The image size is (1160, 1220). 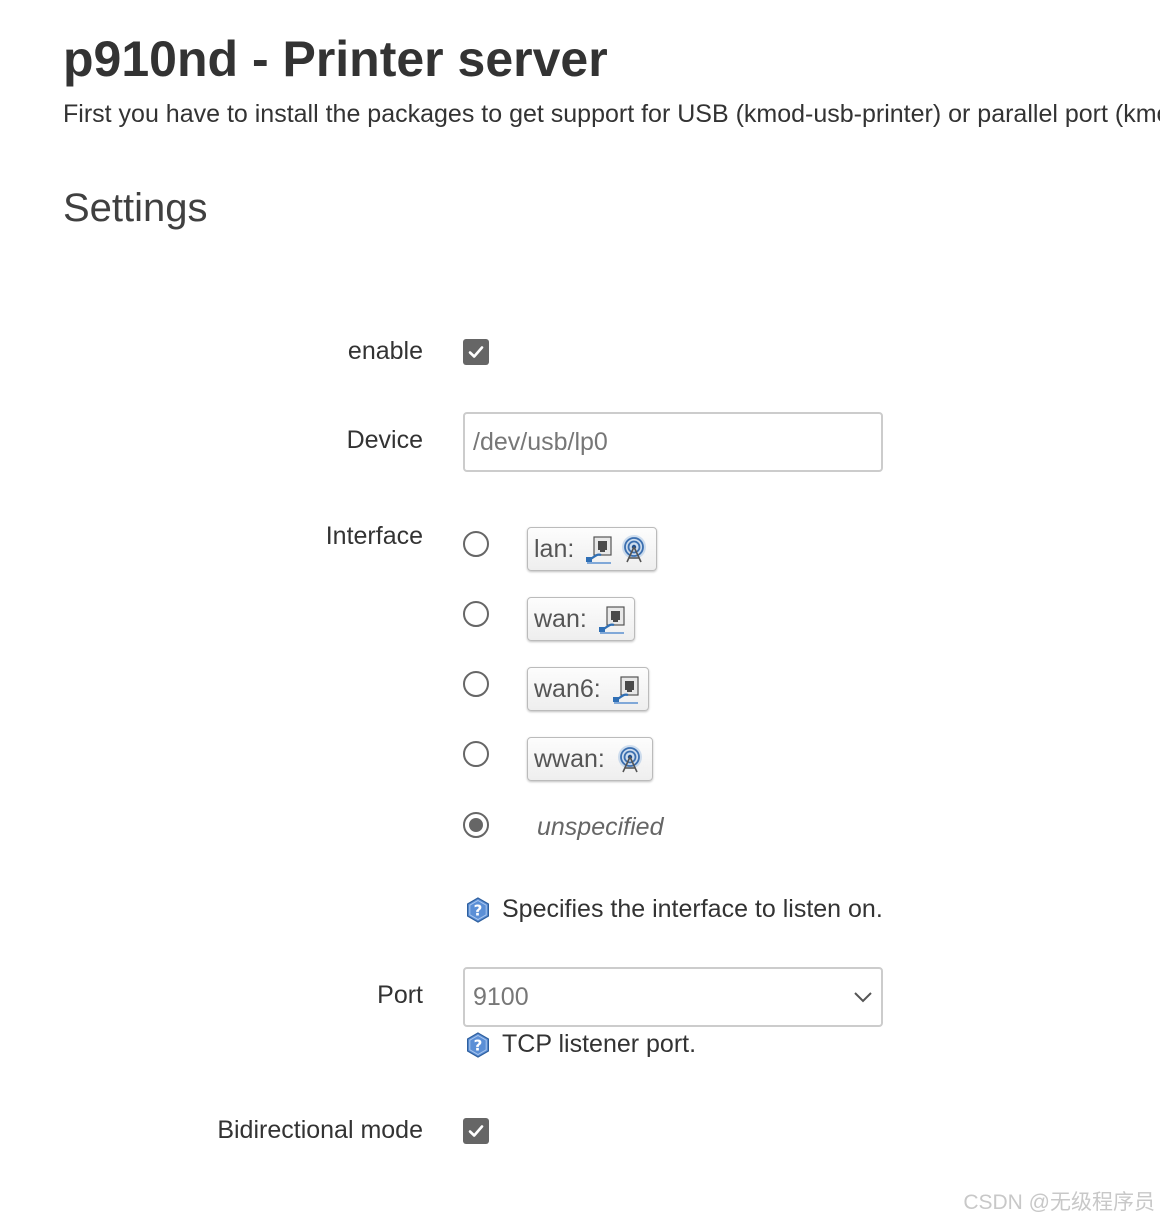 I want to click on interface-badge-wan: wan:, so click(x=581, y=619).